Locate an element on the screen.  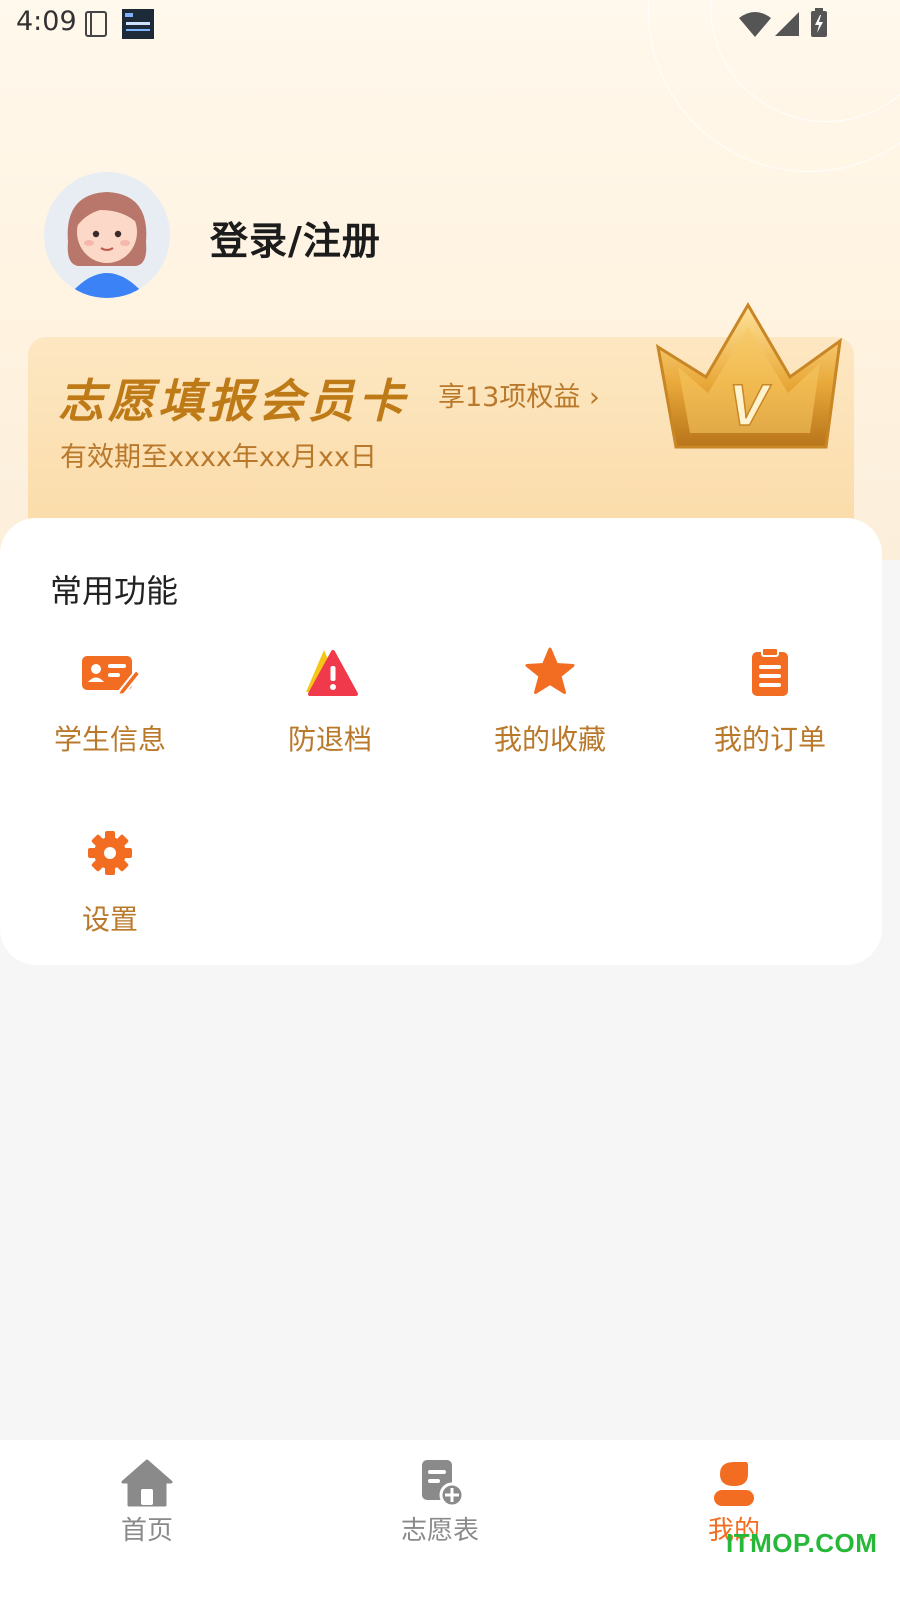
function-orders: 我的订单 is located at coordinates (770, 711).